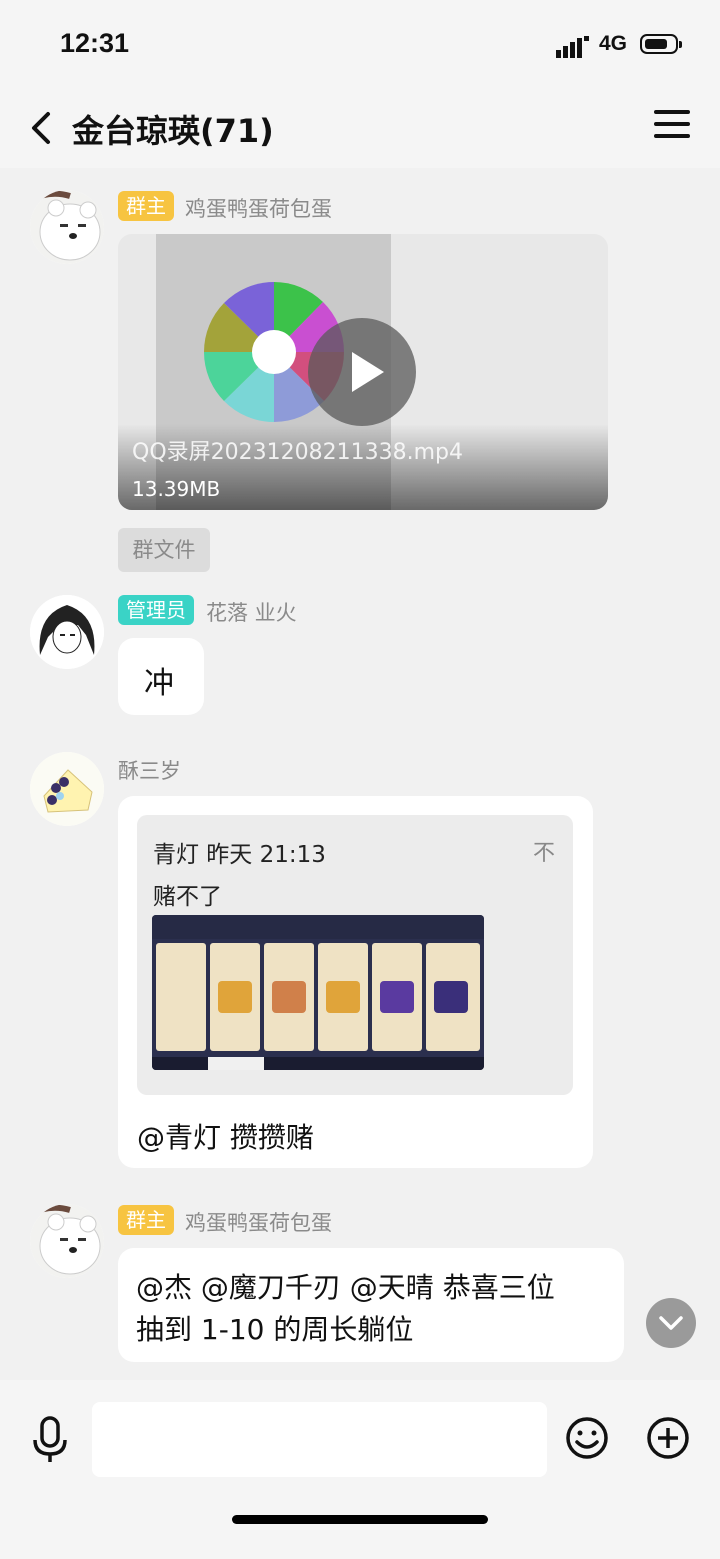  I want to click on quote-text: 赌不了, so click(187, 897).